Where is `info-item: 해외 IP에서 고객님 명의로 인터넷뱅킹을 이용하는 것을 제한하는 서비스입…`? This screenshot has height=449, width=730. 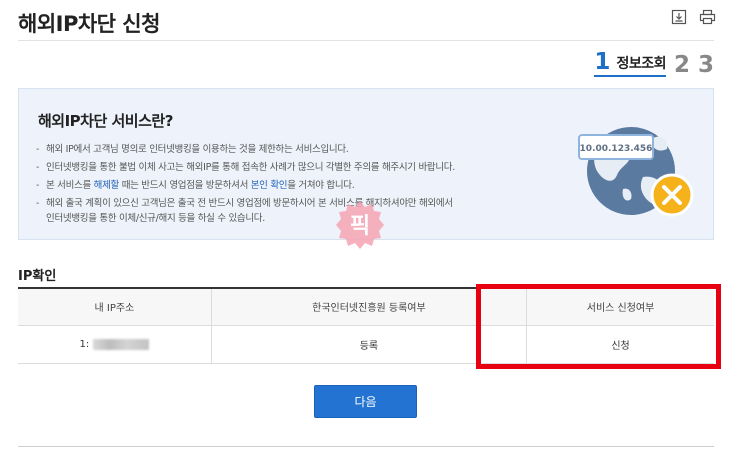 info-item: 해외 IP에서 고객님 명의로 인터넷뱅킹을 이용하는 것을 제한하는 서비스입… is located at coordinates (245, 150).